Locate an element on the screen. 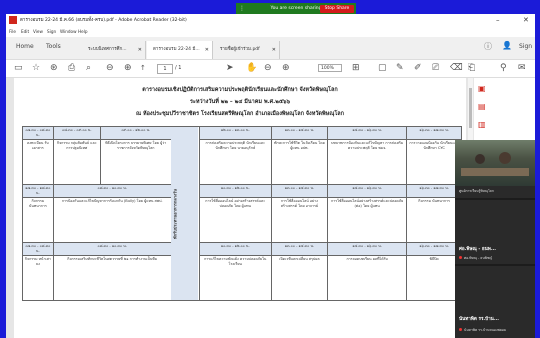 The image size is (540, 338). time-cell: ๐๗.๓๐ - ๐๘.๓๐ น. is located at coordinates (38, 249).